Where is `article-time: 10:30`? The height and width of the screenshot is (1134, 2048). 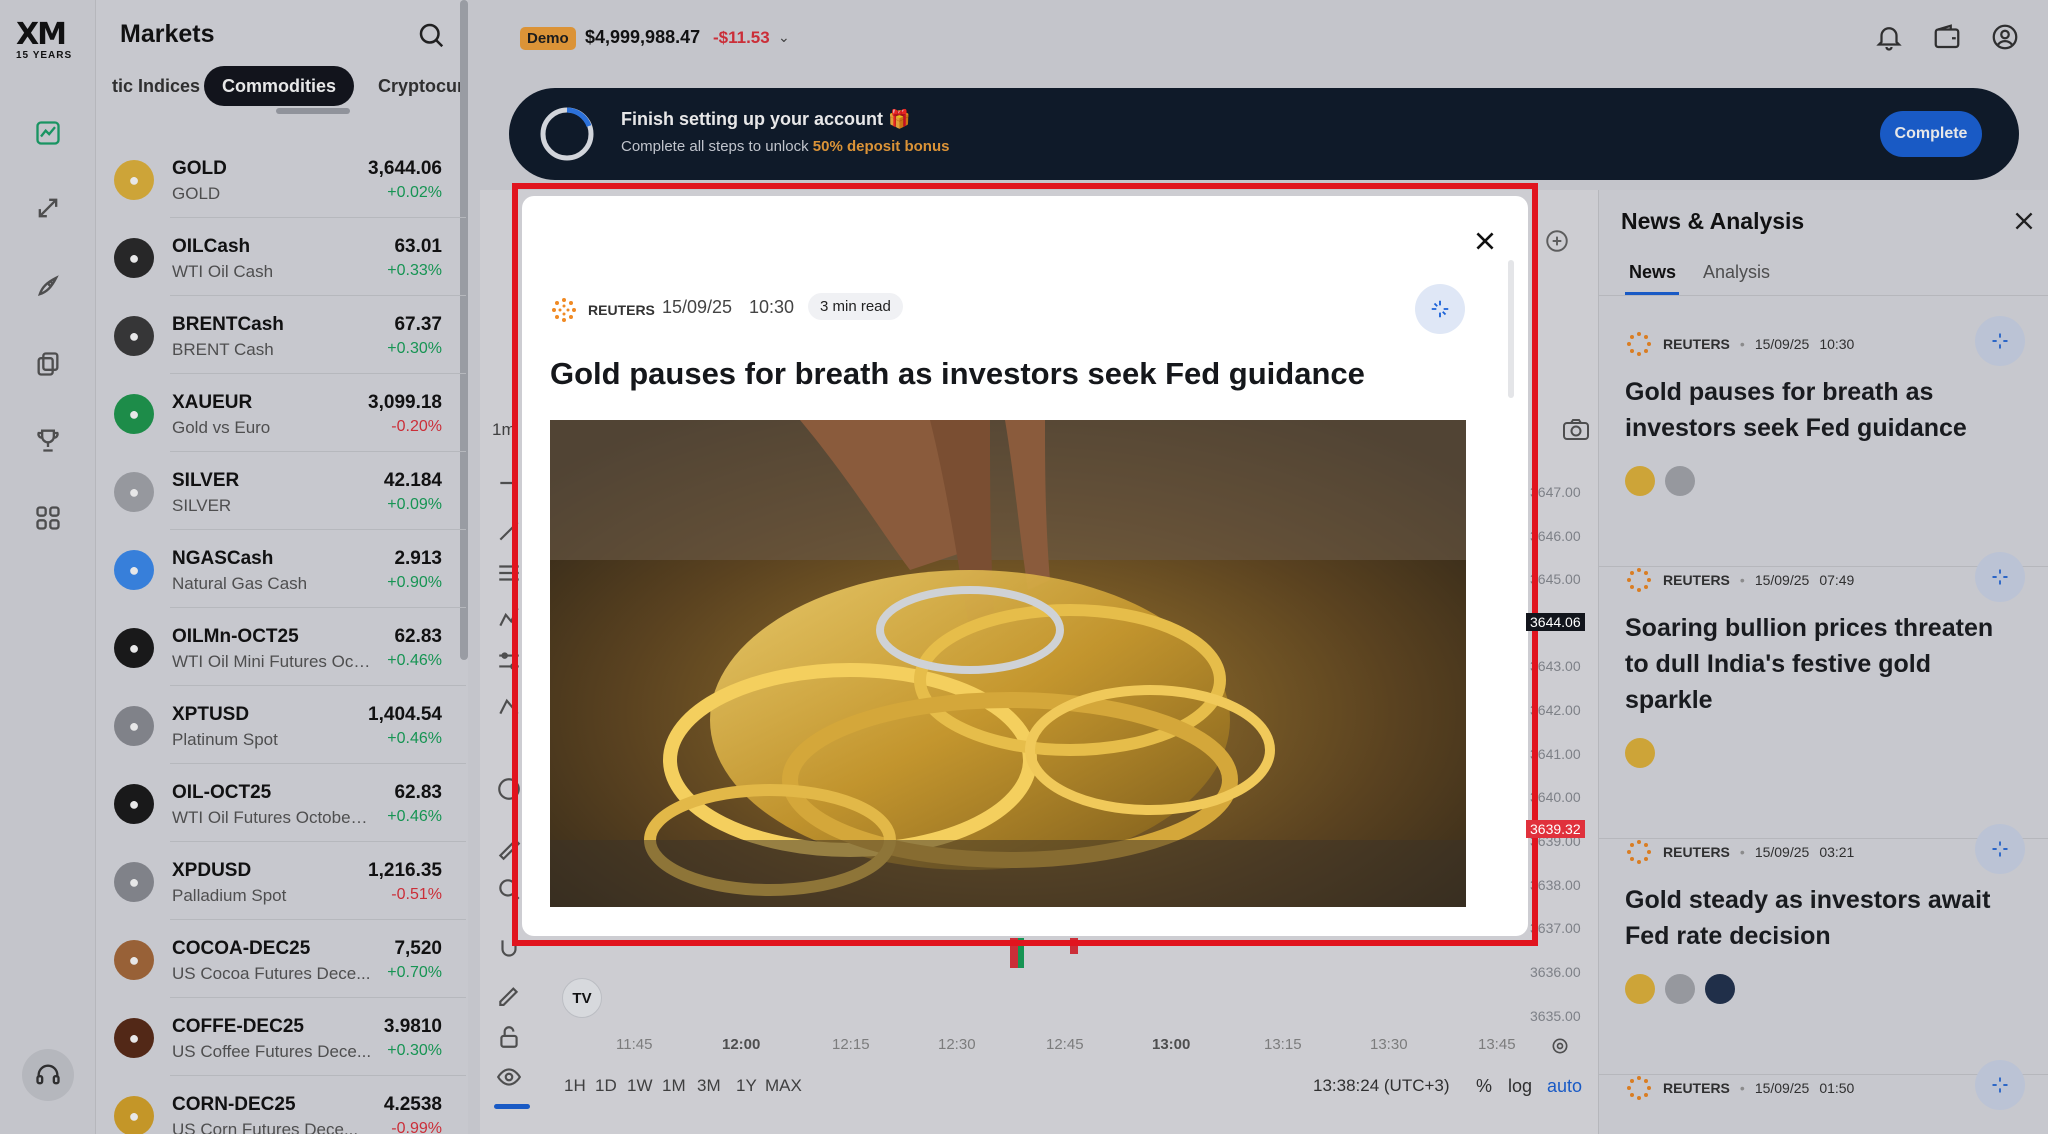 article-time: 10:30 is located at coordinates (772, 307).